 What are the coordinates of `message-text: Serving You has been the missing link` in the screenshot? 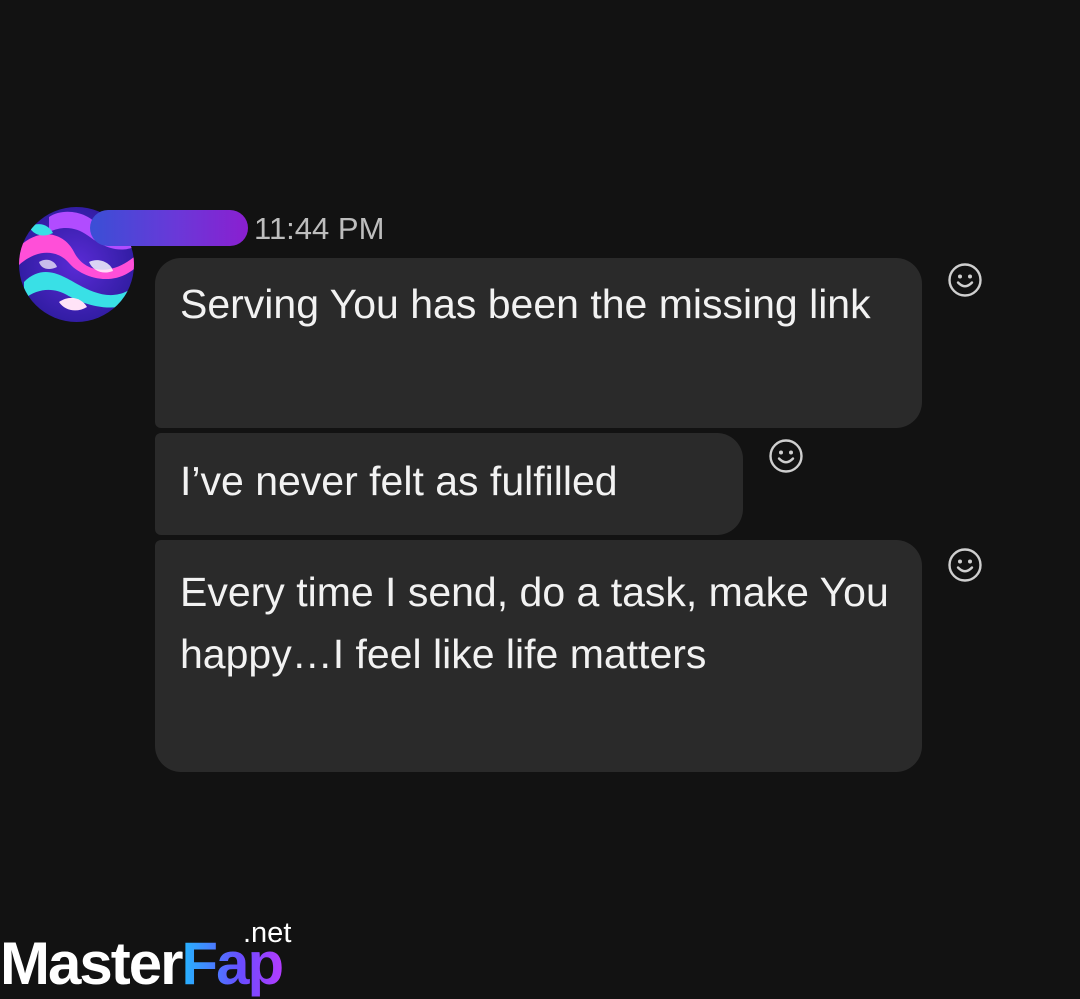 It's located at (525, 304).